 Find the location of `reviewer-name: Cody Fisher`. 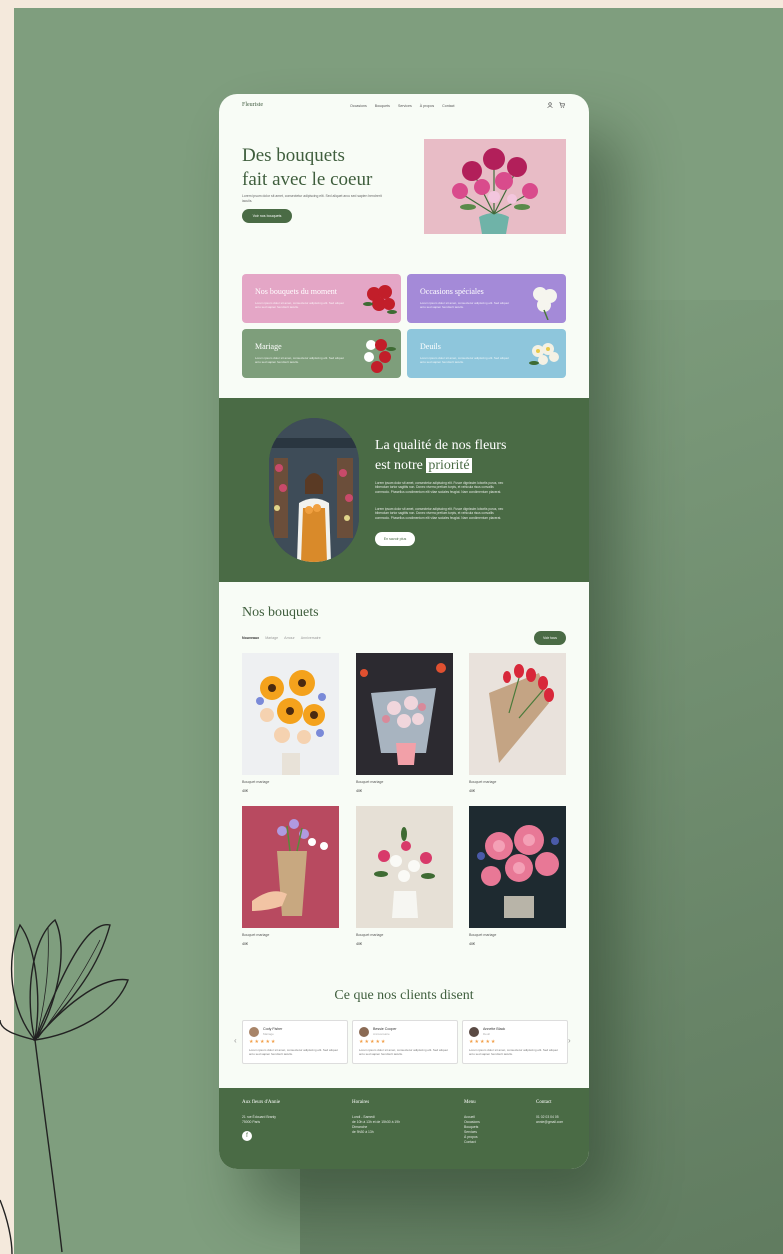

reviewer-name: Cody Fisher is located at coordinates (273, 1029).